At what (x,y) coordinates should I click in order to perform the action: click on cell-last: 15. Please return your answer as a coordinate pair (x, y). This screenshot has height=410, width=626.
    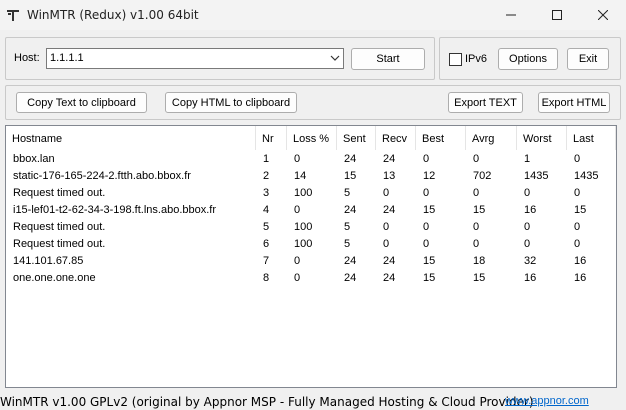
    Looking at the image, I should click on (580, 210).